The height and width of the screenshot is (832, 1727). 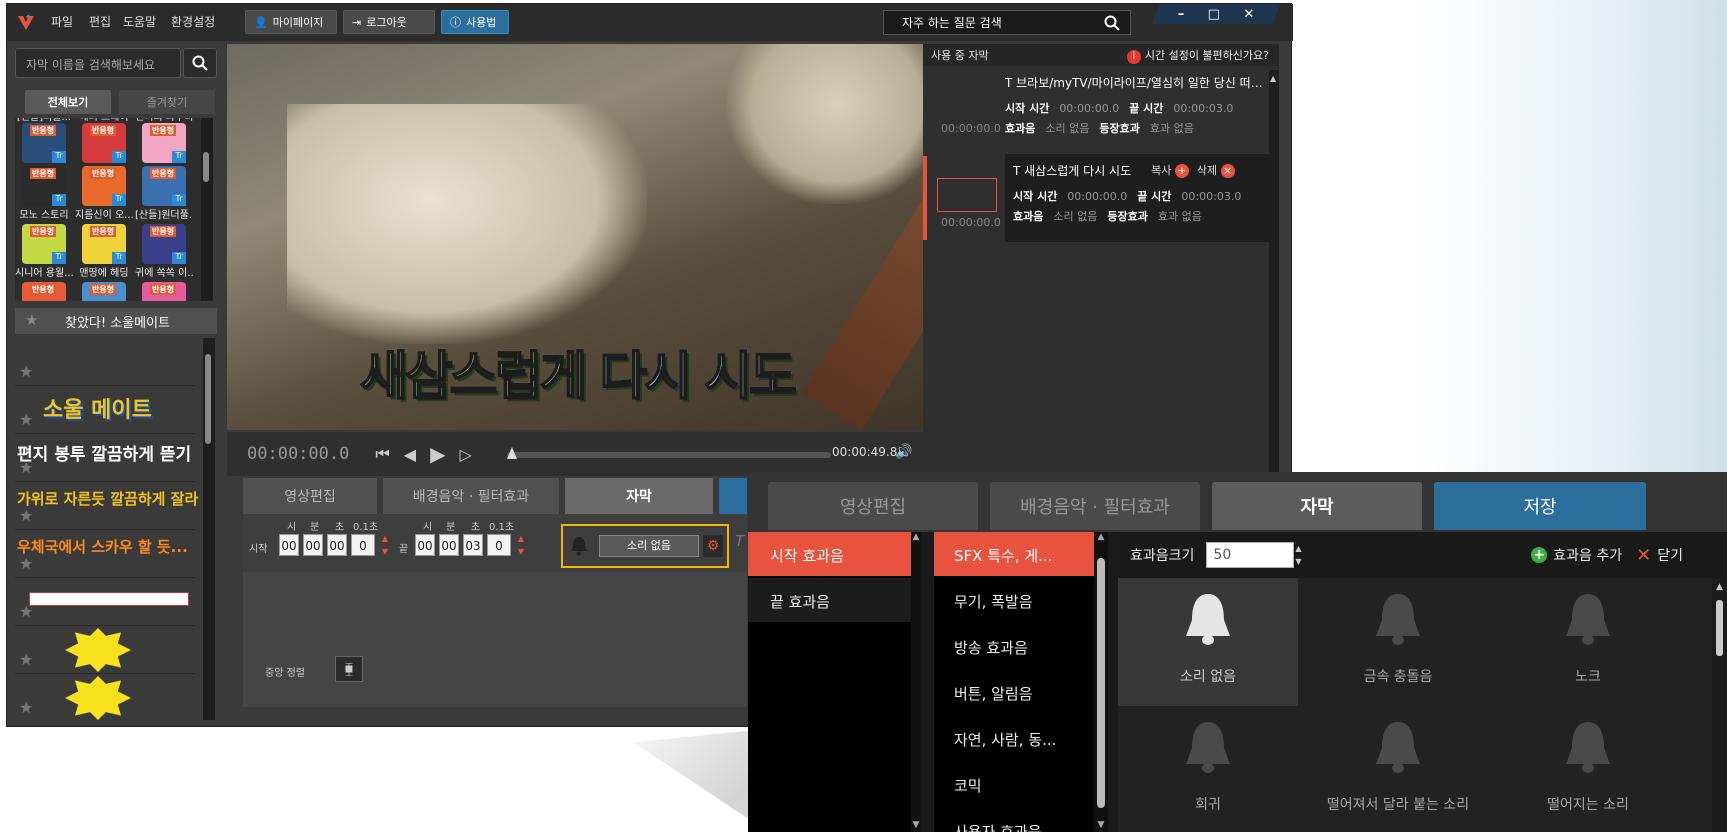 What do you see at coordinates (389, 22) in the screenshot?
I see `logout-button: ⇥ 로그아웃` at bounding box center [389, 22].